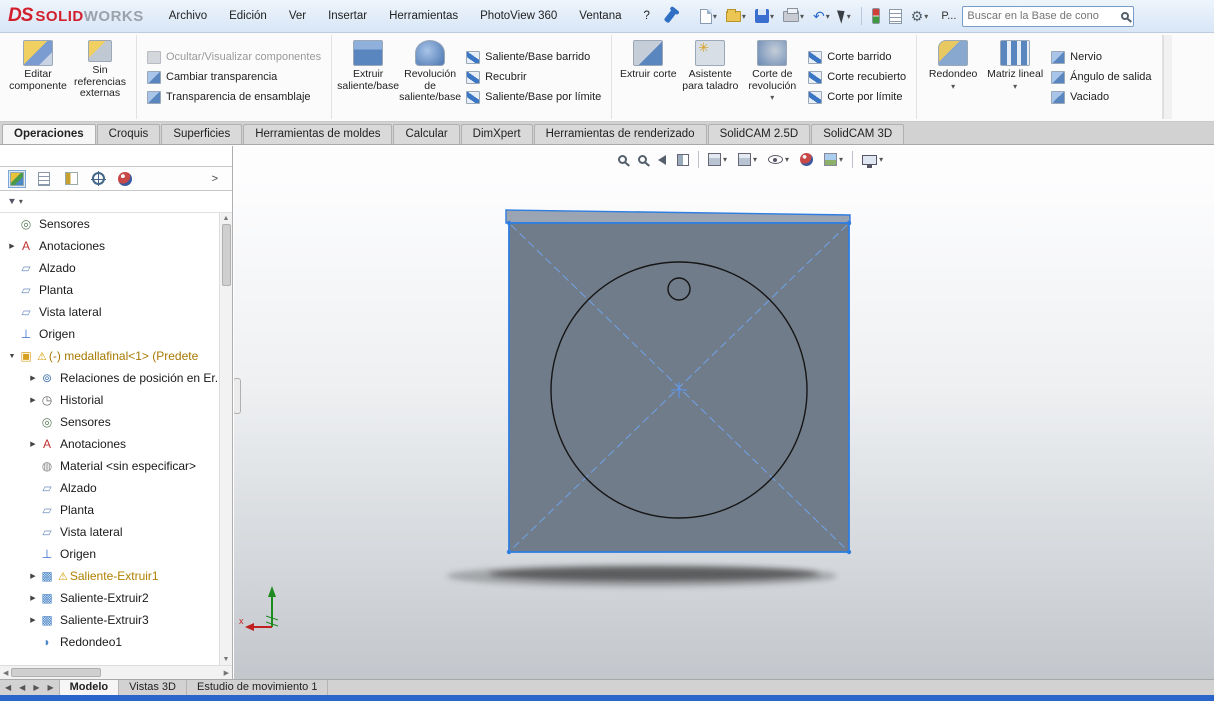 The width and height of the screenshot is (1214, 701). Describe the element at coordinates (764, 16) in the screenshot. I see `save-button: ▾` at that location.